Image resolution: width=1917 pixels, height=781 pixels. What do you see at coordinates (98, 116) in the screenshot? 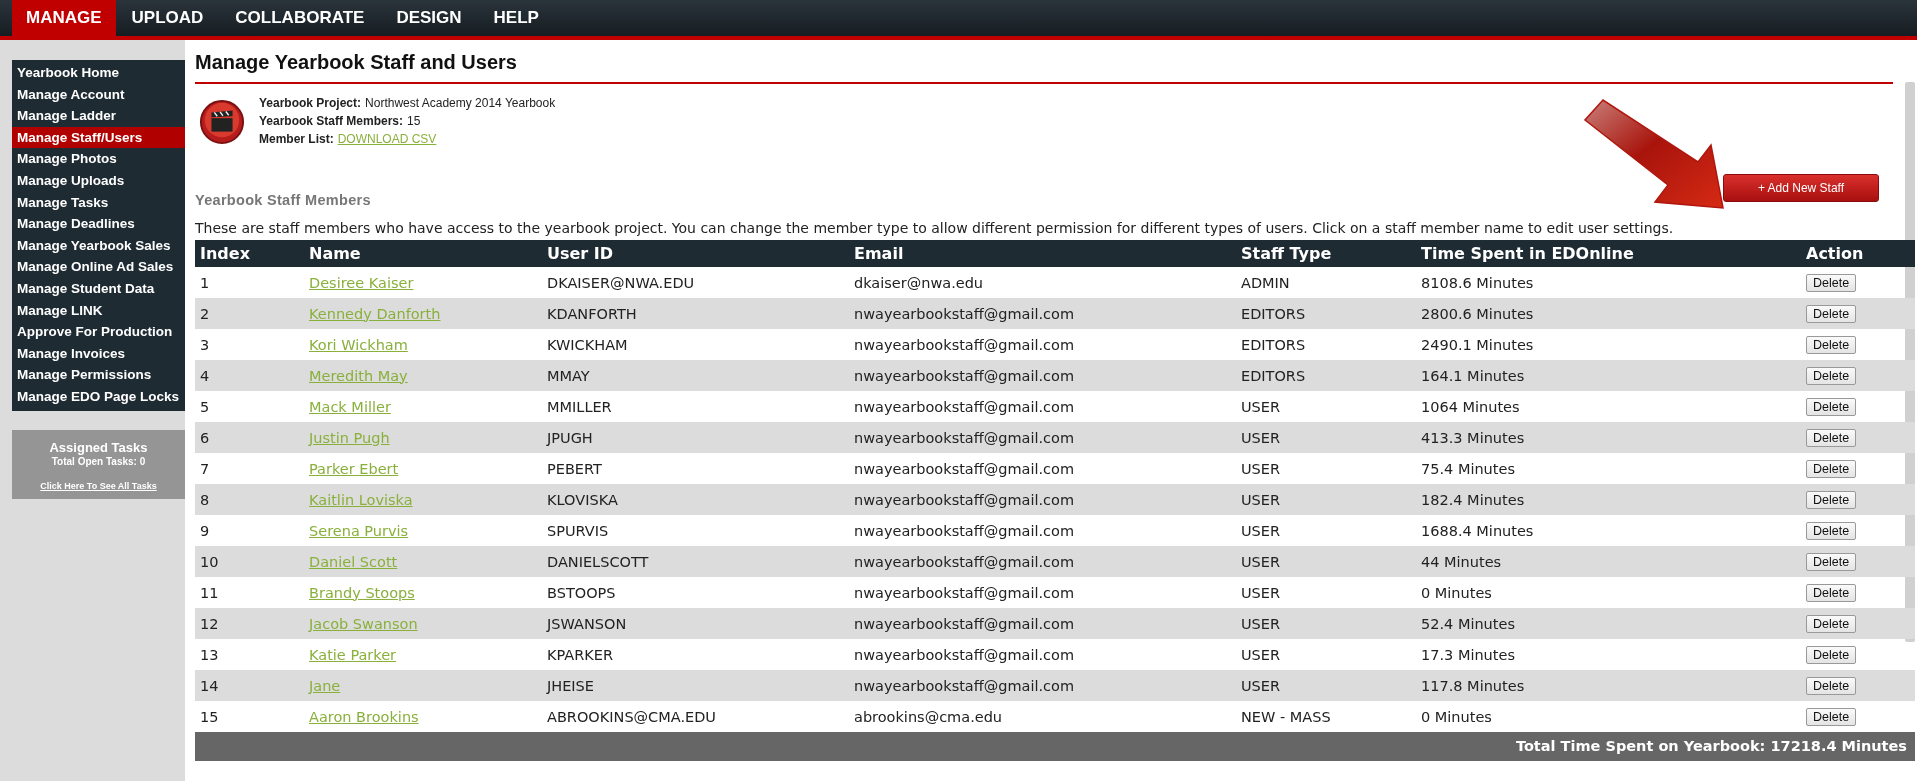
I see `sidebar-item: Manage Ladder` at bounding box center [98, 116].